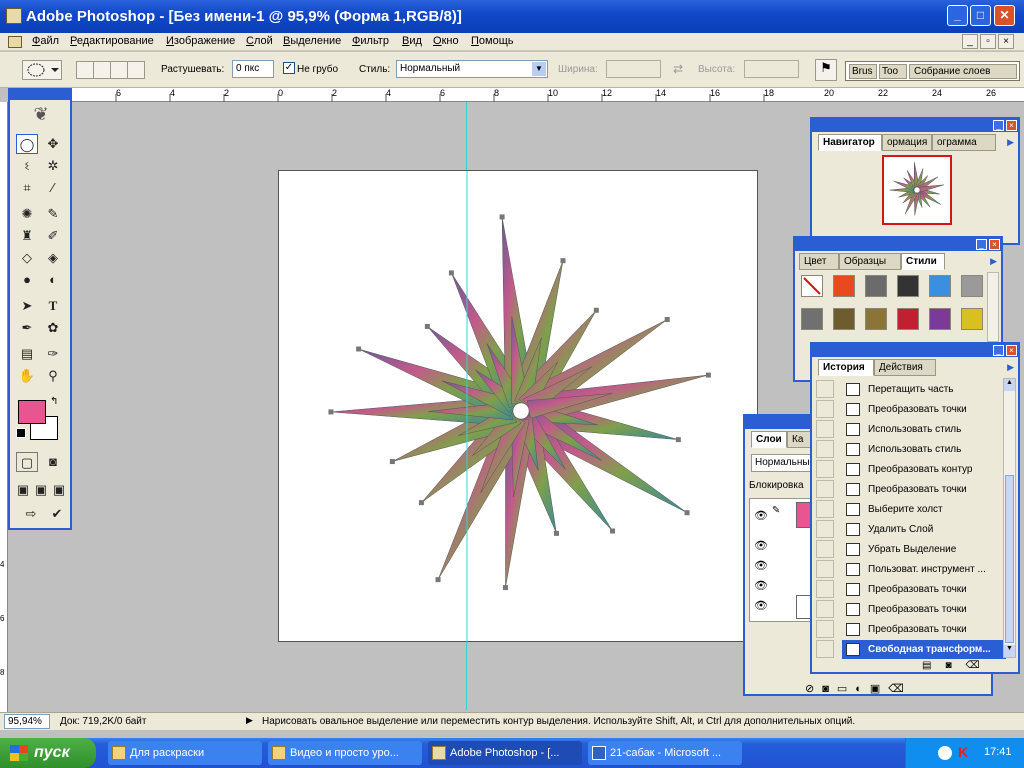 The width and height of the screenshot is (1024, 768). What do you see at coordinates (993, 307) in the screenshot?
I see `styles-scrollbar` at bounding box center [993, 307].